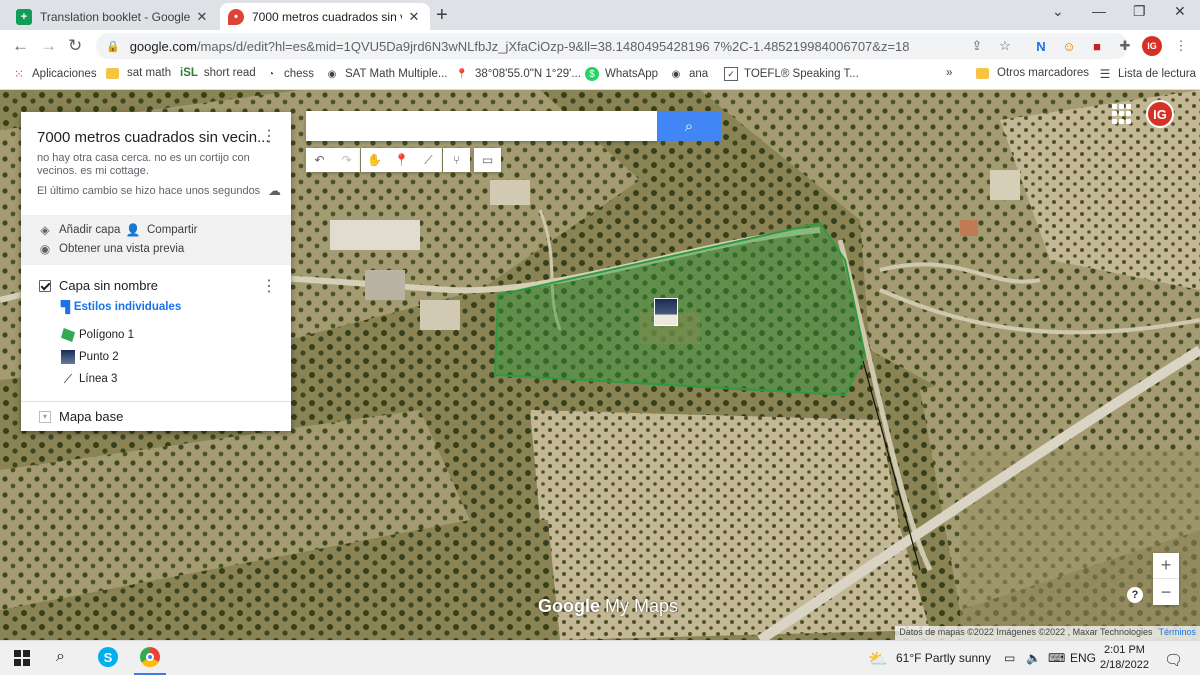 The image size is (1200, 675). What do you see at coordinates (289, 74) in the screenshot?
I see `bookmark-chess: ◔ chess` at bounding box center [289, 74].